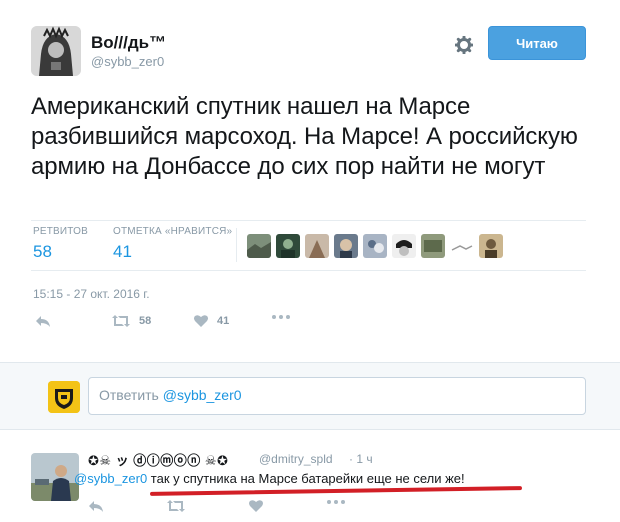 This screenshot has width=620, height=522. I want to click on tweet-actions: 58 41, so click(185, 324).